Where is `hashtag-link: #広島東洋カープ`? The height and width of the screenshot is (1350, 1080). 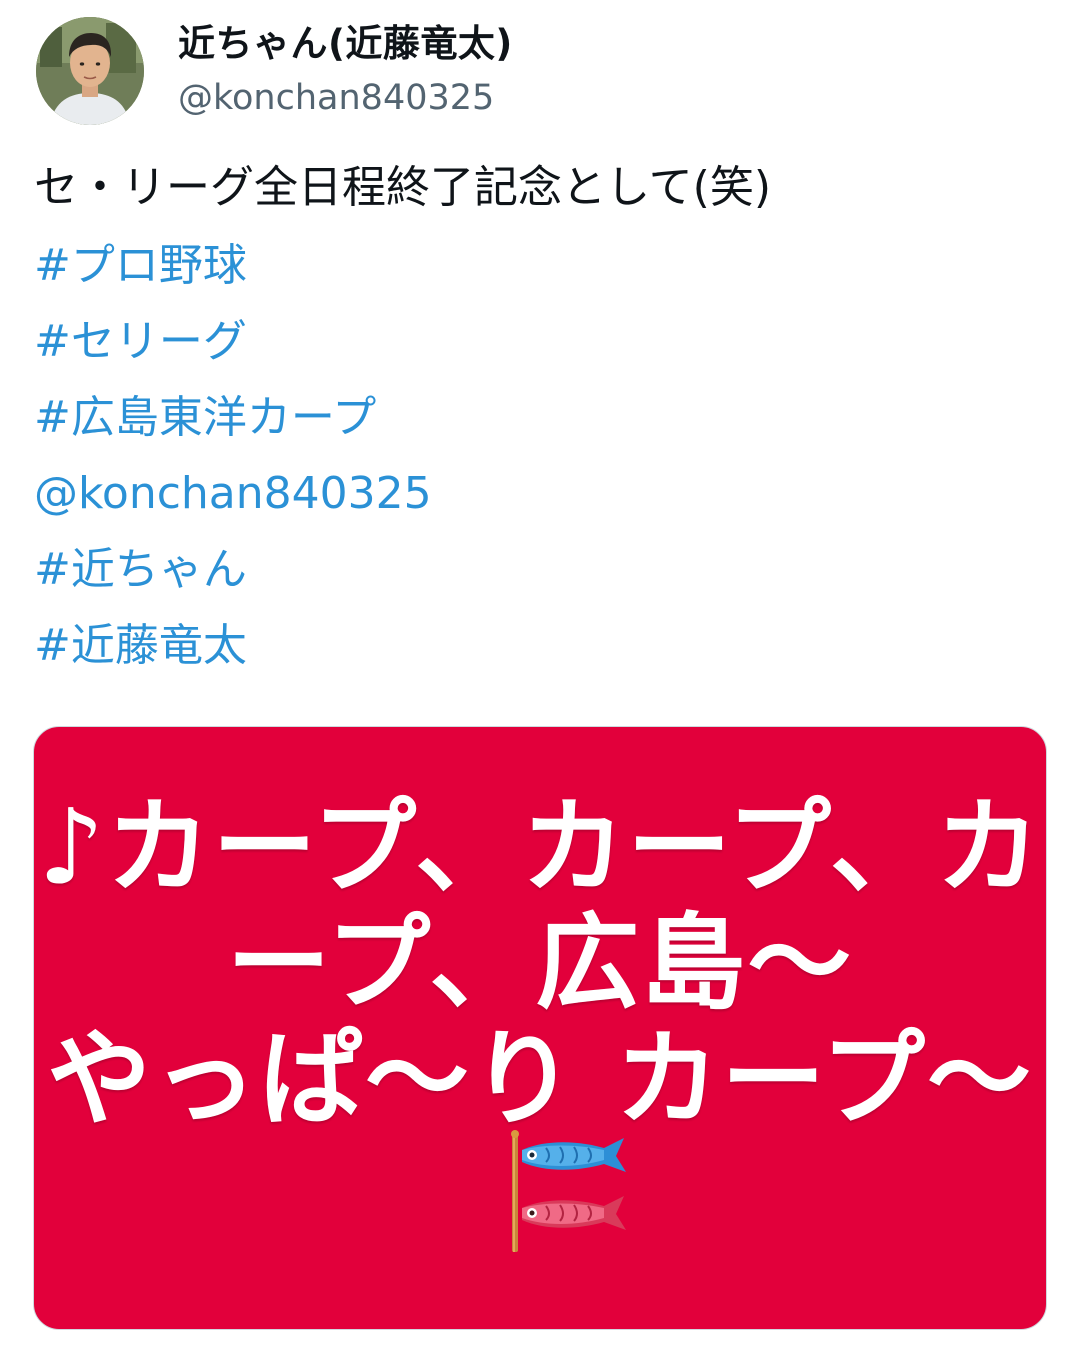
hashtag-link: #広島東洋カープ is located at coordinates (539, 418).